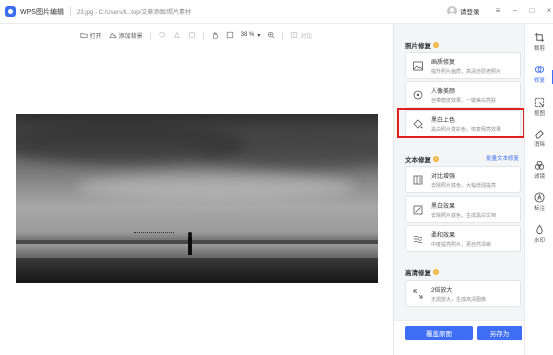 This screenshot has height=355, width=553. I want to click on sidebar-item-label: 水印, so click(539, 241).